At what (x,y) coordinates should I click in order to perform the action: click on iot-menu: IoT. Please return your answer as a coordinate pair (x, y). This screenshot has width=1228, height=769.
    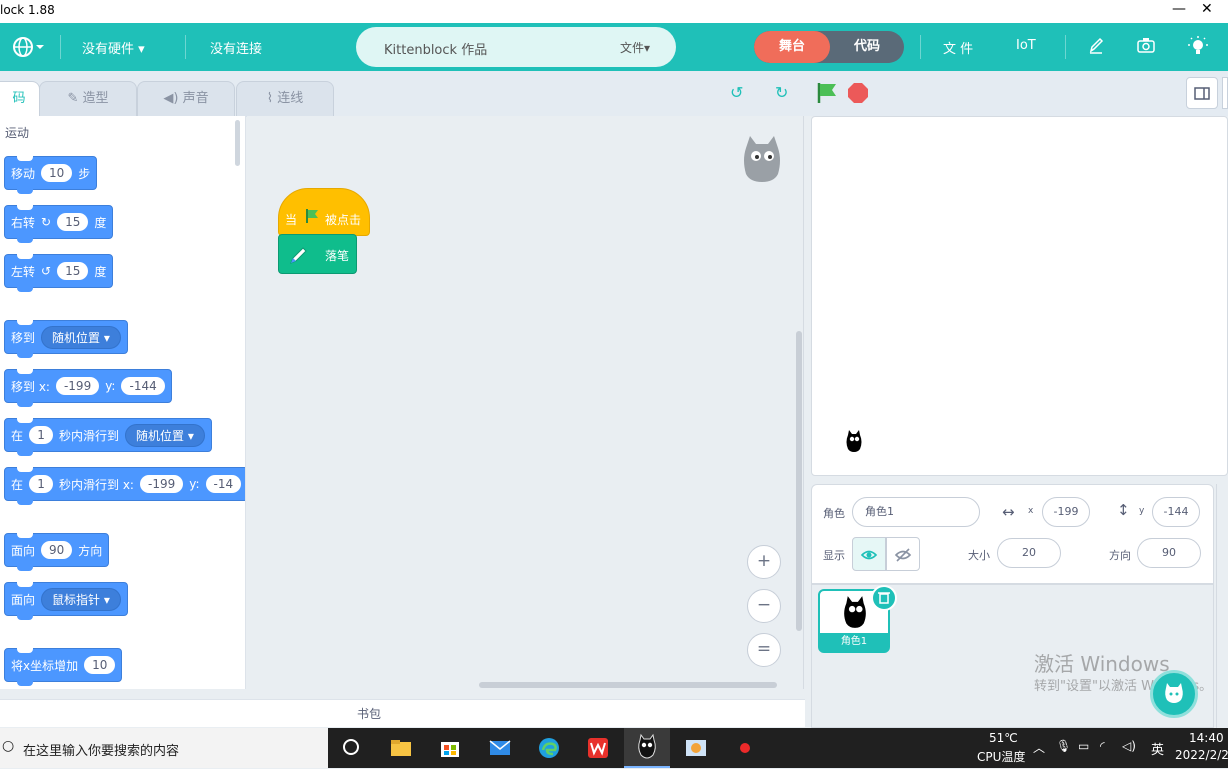
    Looking at the image, I should click on (1026, 45).